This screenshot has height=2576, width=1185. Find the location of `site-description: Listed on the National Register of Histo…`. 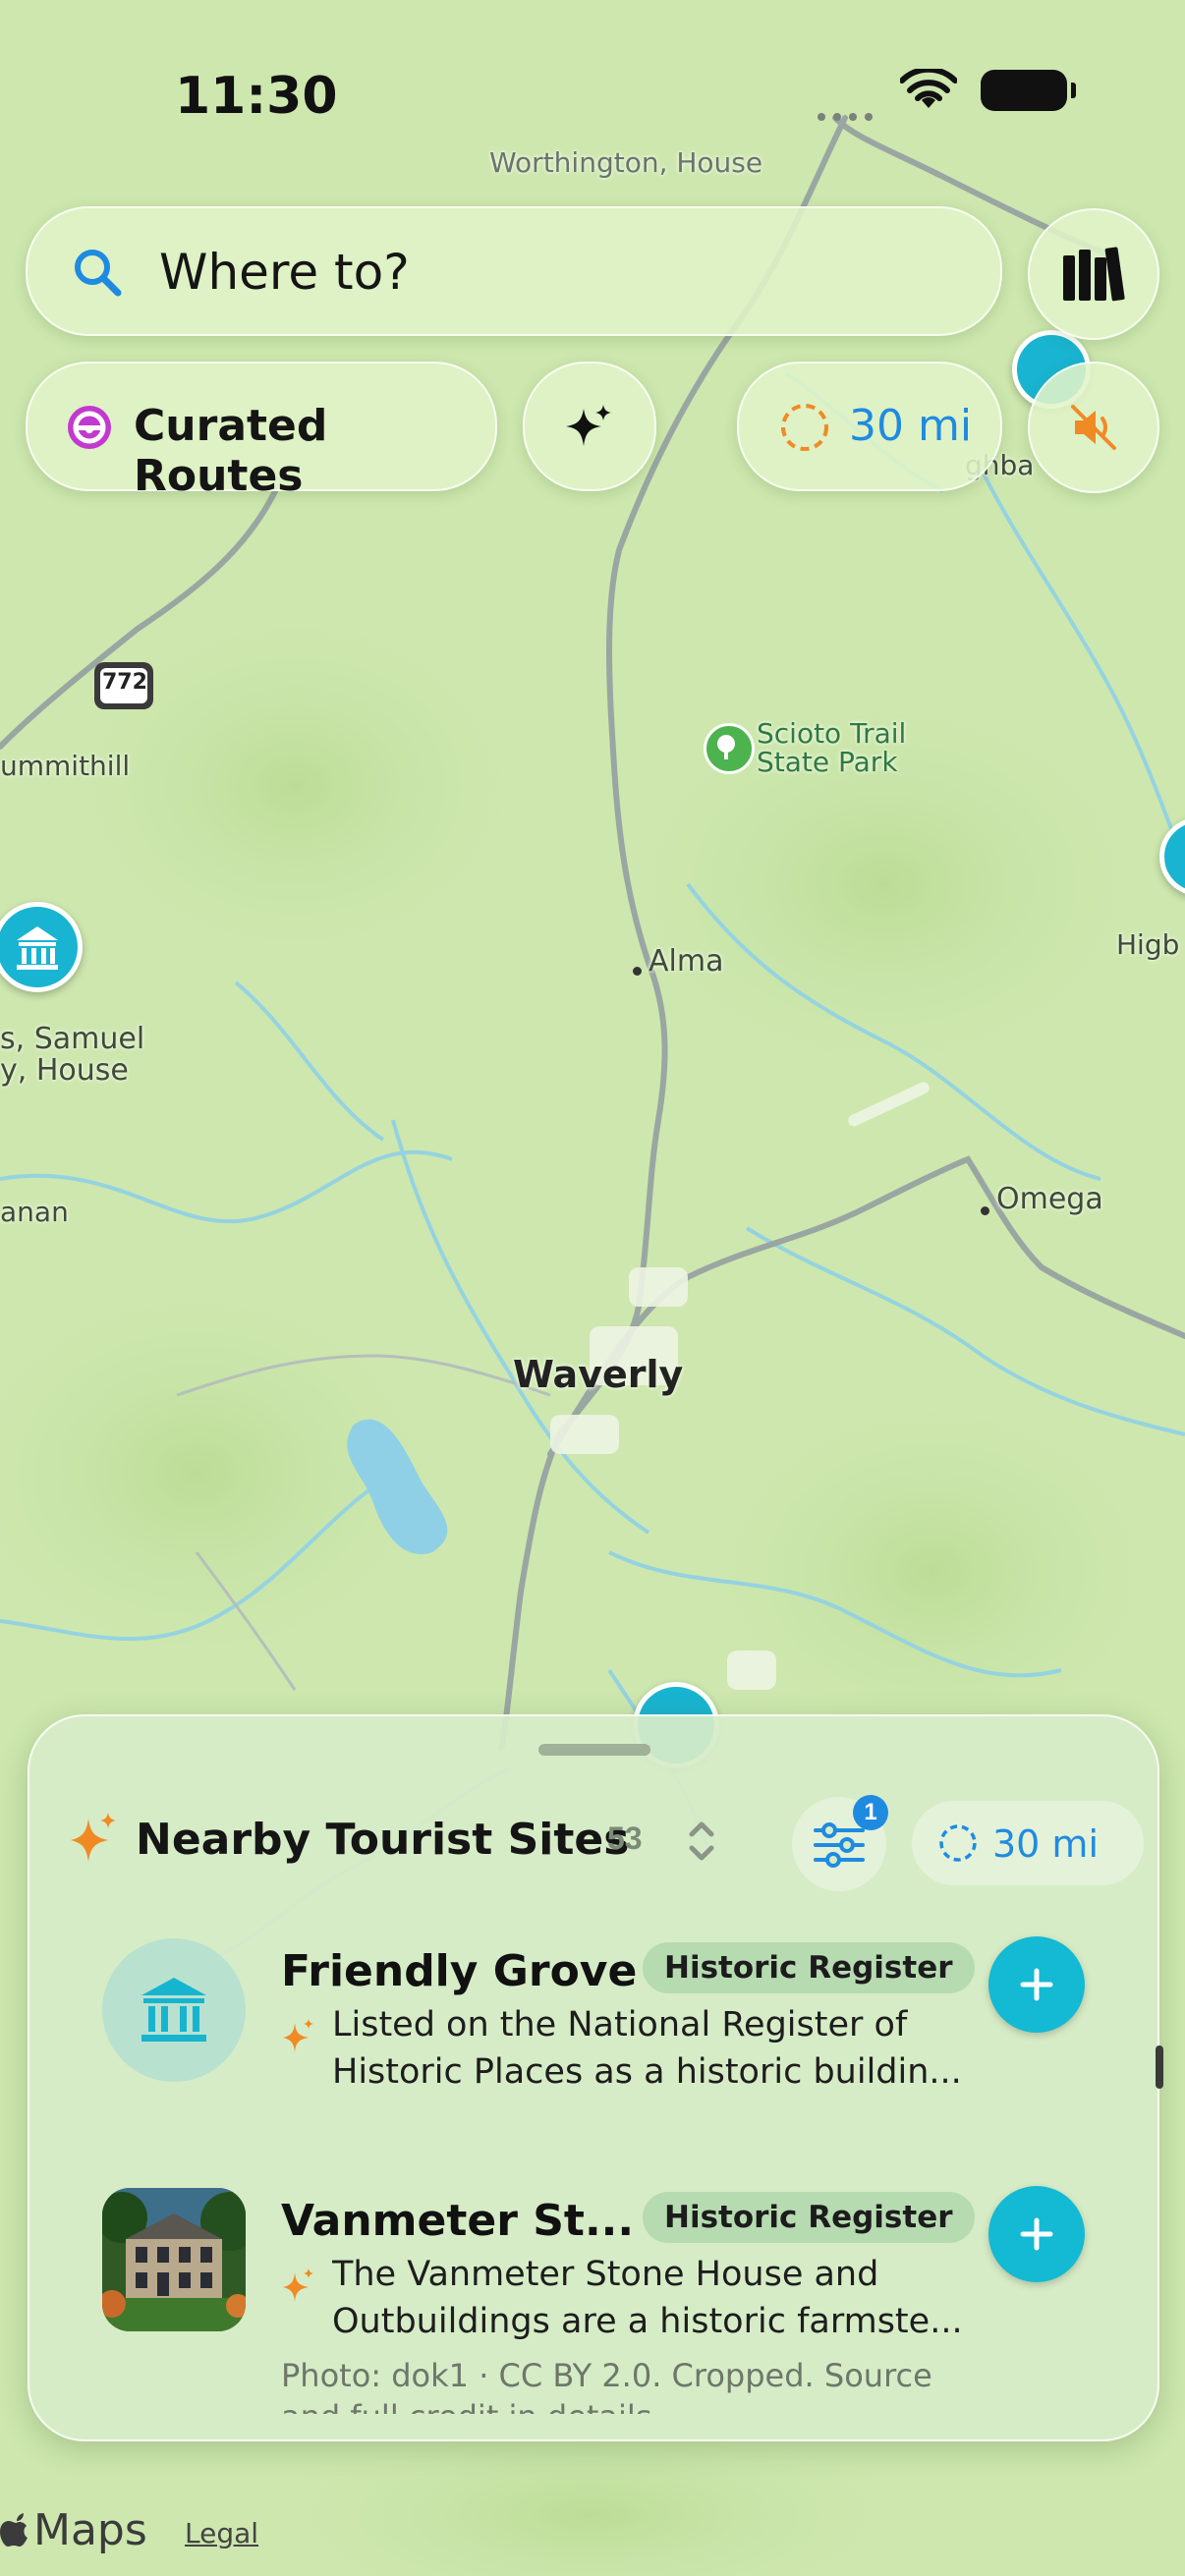

site-description: Listed on the National Register of Histo… is located at coordinates (652, 2048).